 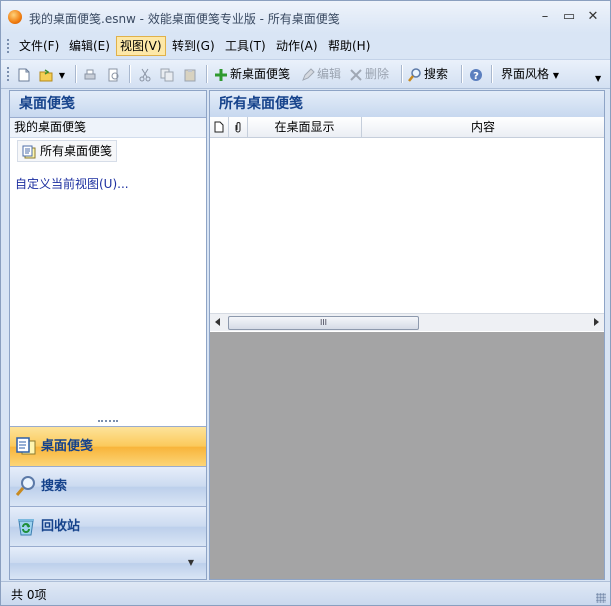 I want to click on new-document-icon, so click(x=24, y=74).